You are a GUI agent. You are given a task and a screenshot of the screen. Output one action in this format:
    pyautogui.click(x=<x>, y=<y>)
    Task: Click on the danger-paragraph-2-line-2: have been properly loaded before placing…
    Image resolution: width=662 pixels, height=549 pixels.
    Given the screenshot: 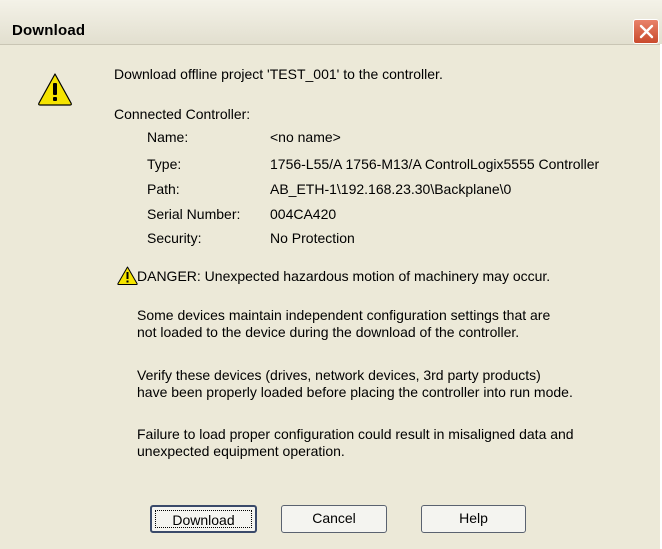 What is the action you would take?
    pyautogui.click(x=355, y=392)
    